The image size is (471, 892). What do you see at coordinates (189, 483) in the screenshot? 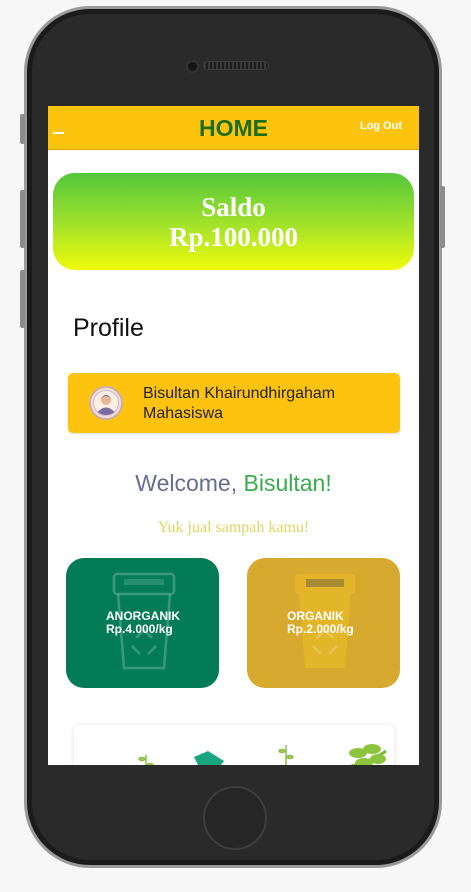
I see `welcome-prefix: Welcome,` at bounding box center [189, 483].